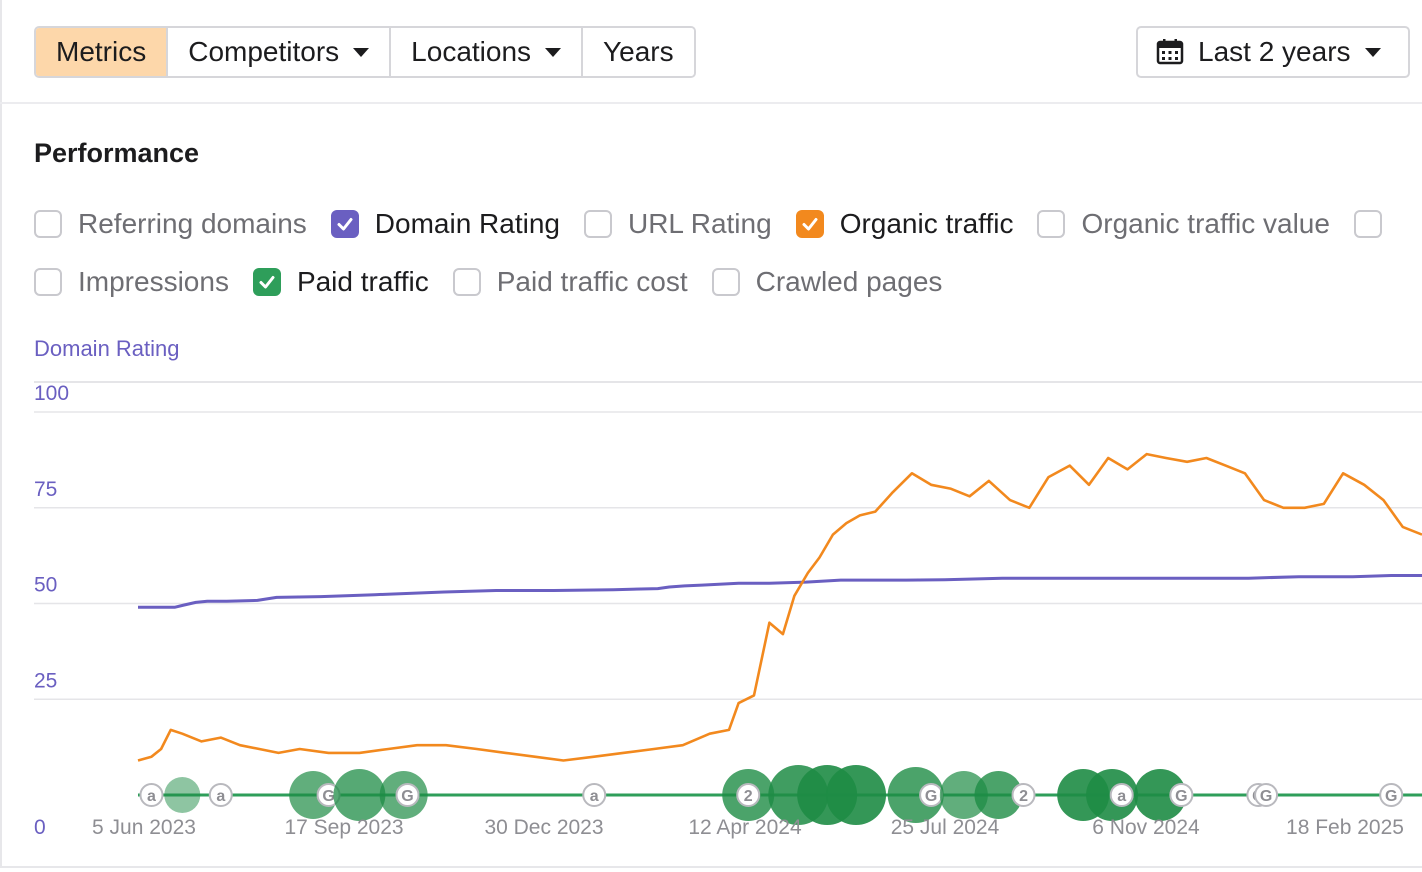 This screenshot has width=1422, height=872. I want to click on metric-toggle-label: Paid traffic cost, so click(592, 281).